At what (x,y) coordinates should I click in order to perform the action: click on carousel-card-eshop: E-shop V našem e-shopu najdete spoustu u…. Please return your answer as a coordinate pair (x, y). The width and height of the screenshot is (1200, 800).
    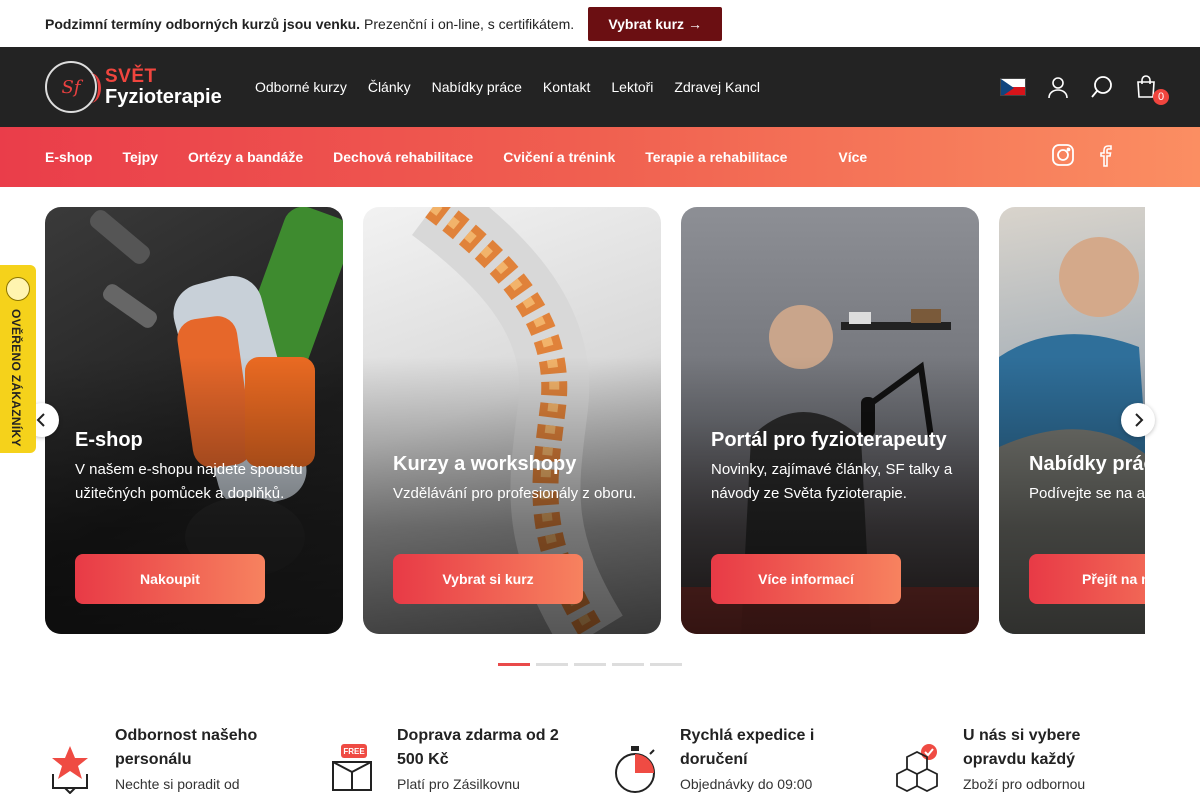
    Looking at the image, I should click on (194, 420).